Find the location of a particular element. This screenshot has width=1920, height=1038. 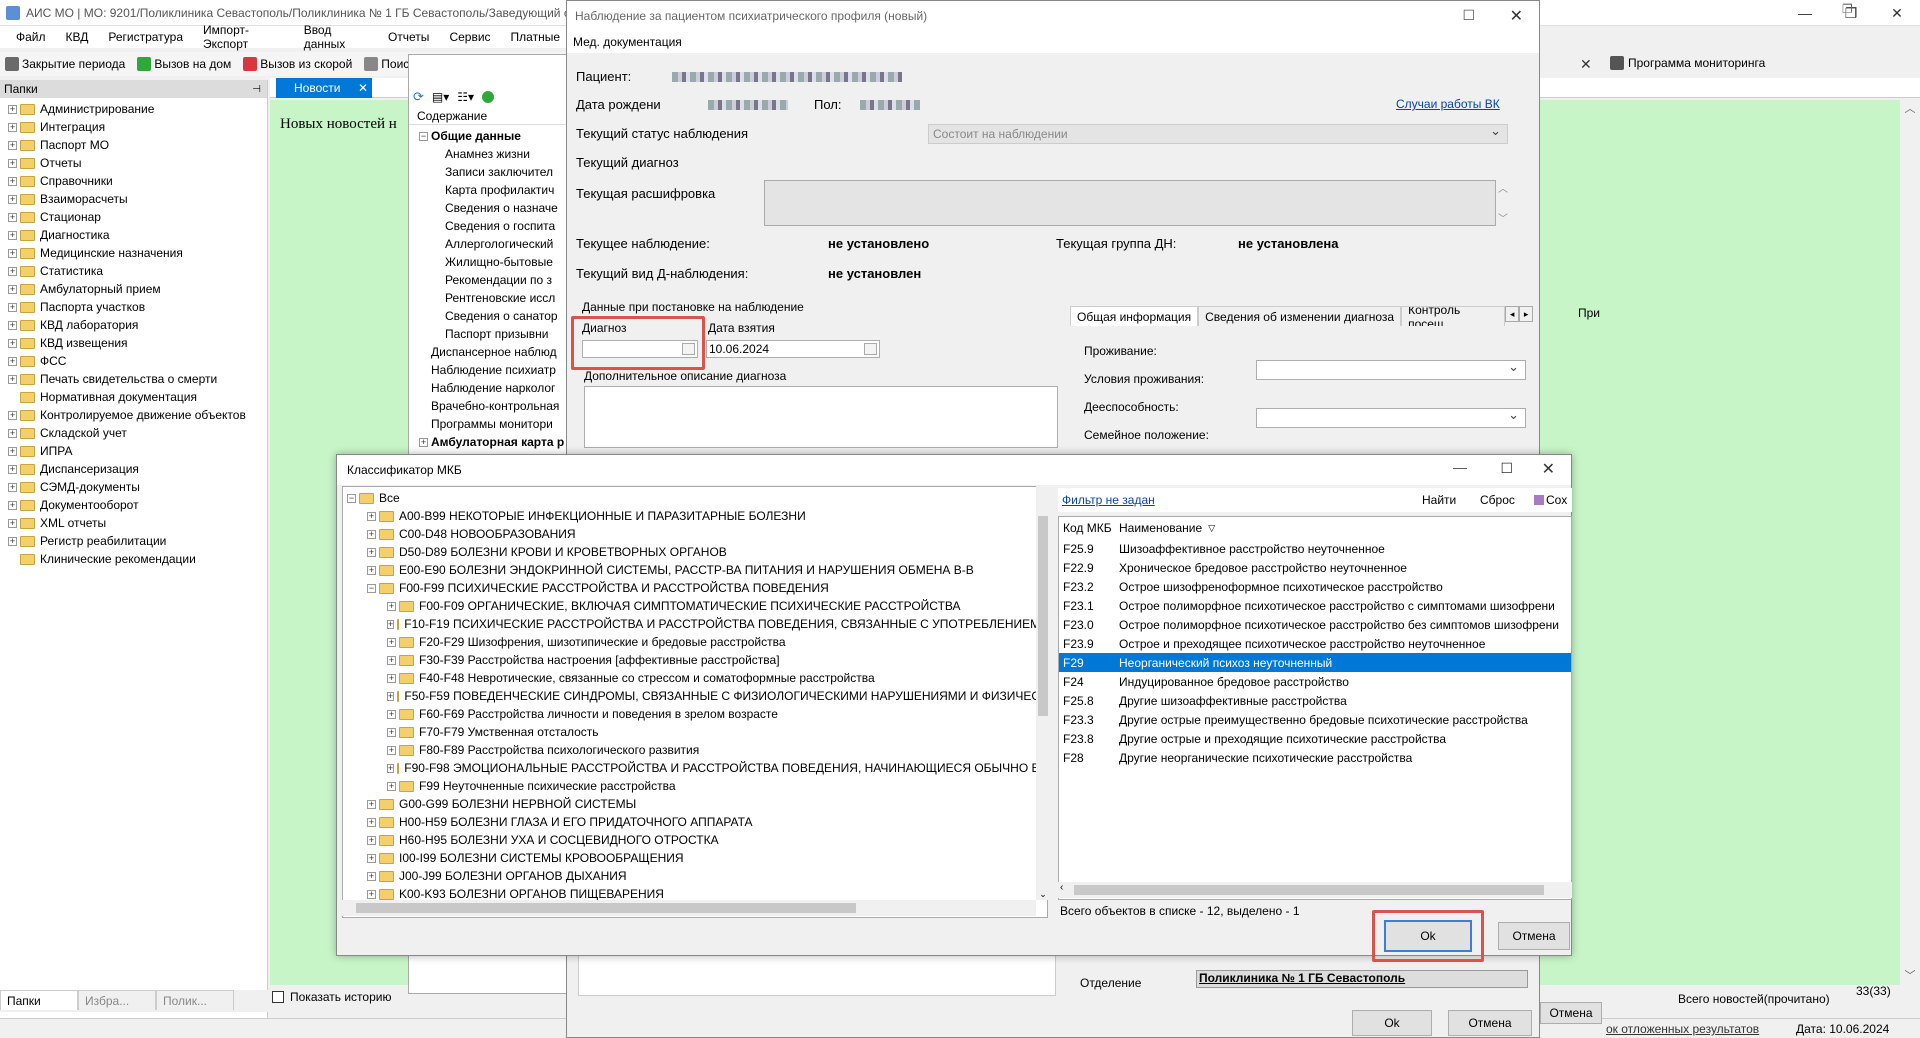

folder-item: + Амбулаторный прием is located at coordinates (137, 289).